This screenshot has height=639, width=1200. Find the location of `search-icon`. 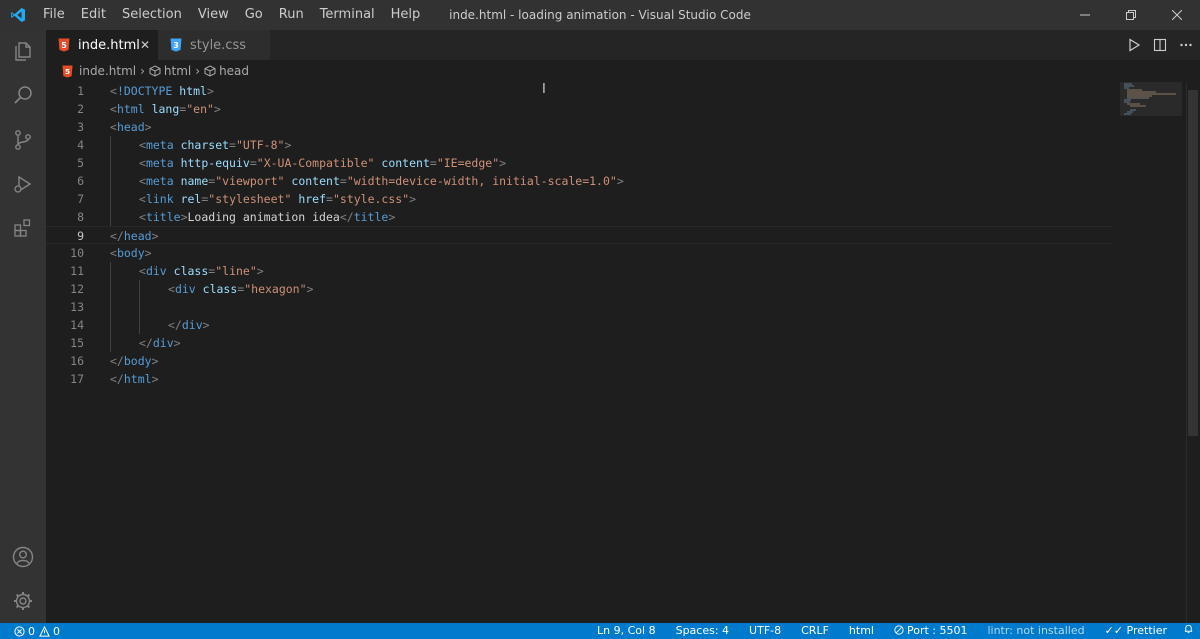

search-icon is located at coordinates (23, 95).